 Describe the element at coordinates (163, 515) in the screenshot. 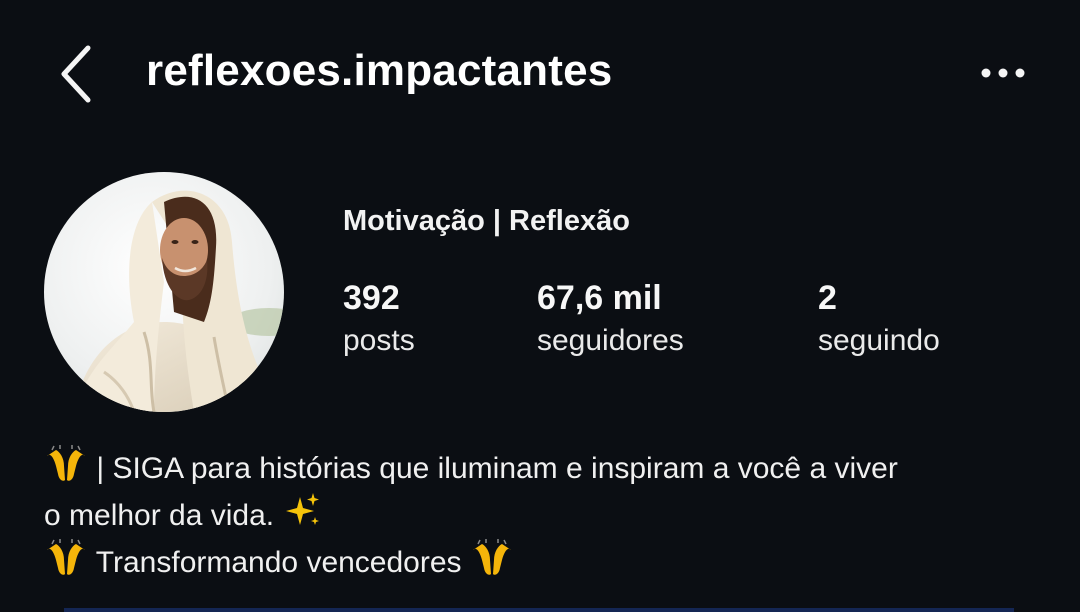

I see `bio-line-2-text: o melhor da vida.` at that location.